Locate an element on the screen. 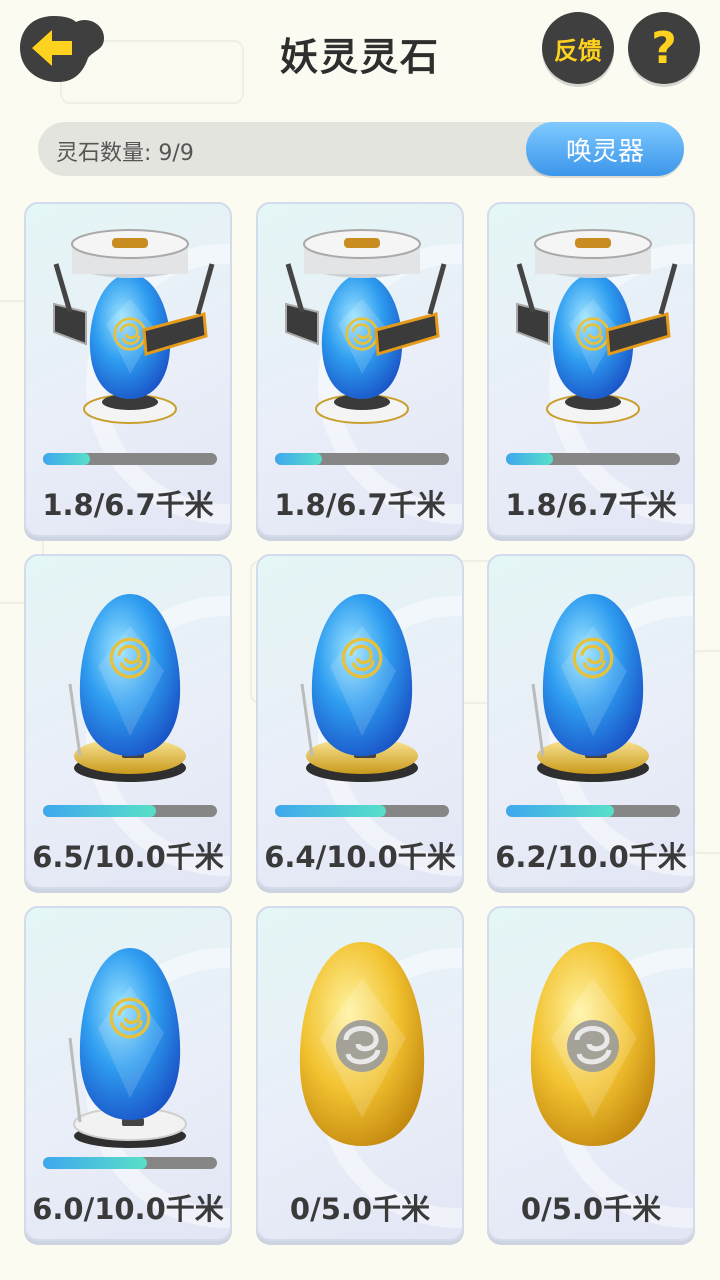 This screenshot has height=1280, width=720. stone-card: 6.0/10.0千米 is located at coordinates (128, 1073).